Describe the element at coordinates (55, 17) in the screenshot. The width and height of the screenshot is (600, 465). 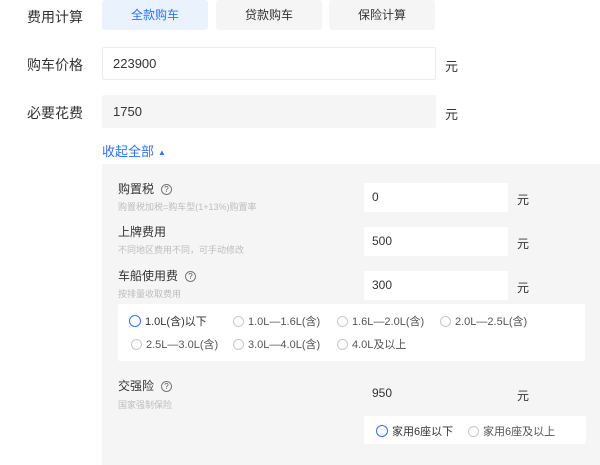
I see `fee-calc-label: 费用计算` at that location.